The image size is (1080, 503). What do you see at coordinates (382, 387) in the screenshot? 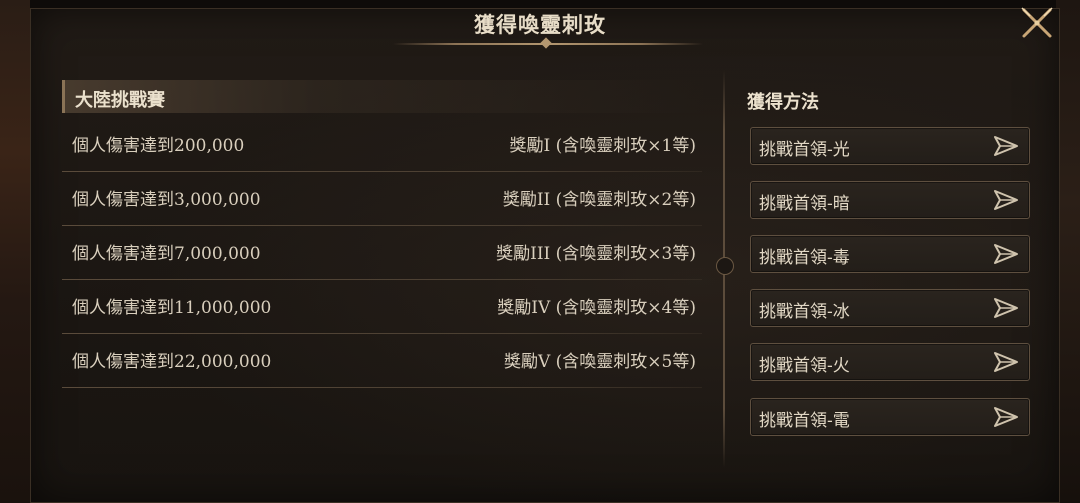
I see `row-divider` at bounding box center [382, 387].